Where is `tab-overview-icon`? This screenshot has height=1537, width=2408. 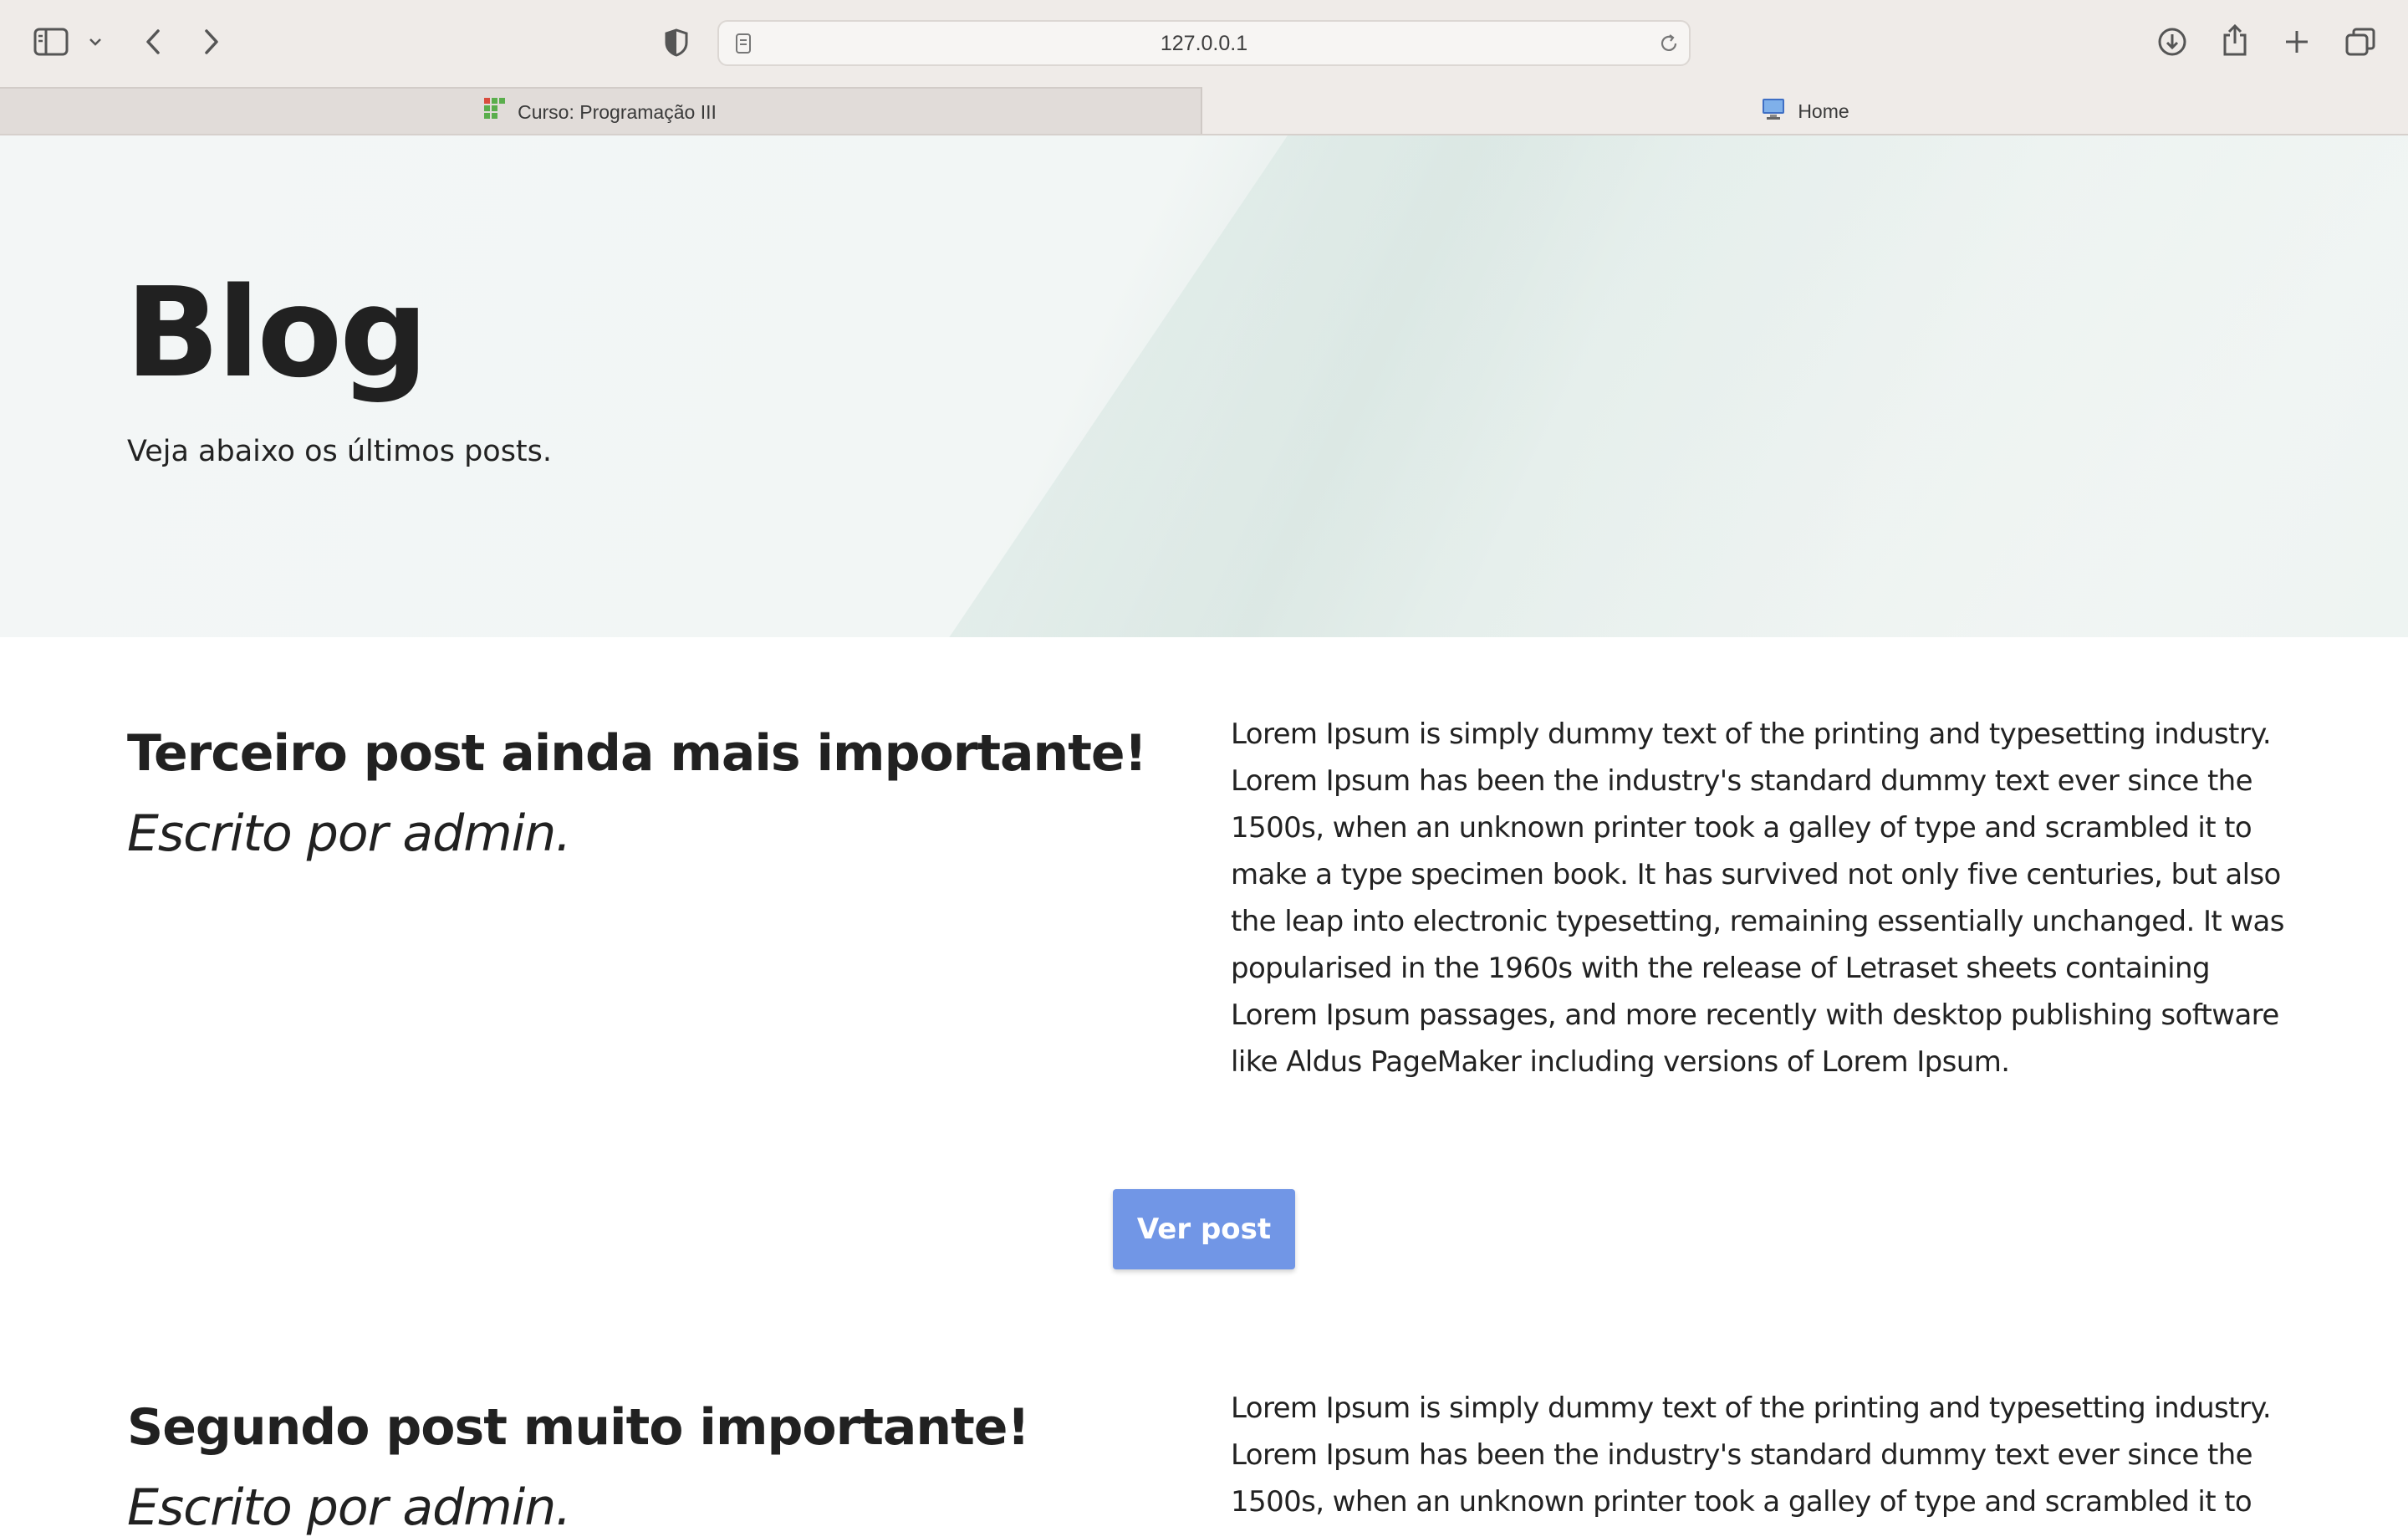
tab-overview-icon is located at coordinates (2361, 42).